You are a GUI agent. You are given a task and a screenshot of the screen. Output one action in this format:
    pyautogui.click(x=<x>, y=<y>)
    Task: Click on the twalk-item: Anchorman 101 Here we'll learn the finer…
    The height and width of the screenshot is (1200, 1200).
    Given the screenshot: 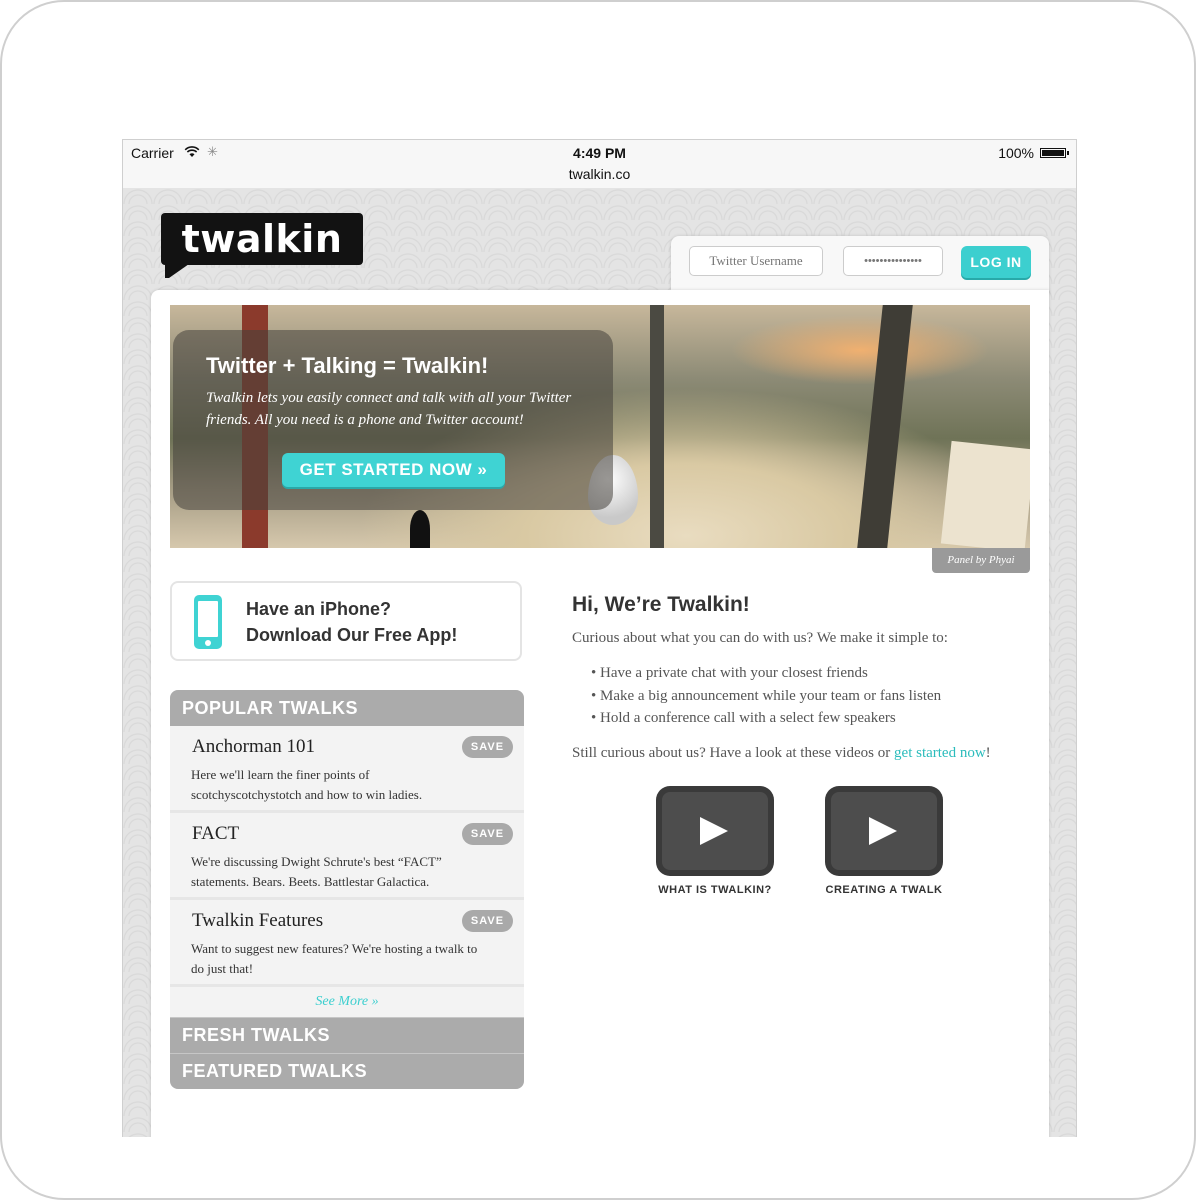 What is the action you would take?
    pyautogui.click(x=347, y=769)
    